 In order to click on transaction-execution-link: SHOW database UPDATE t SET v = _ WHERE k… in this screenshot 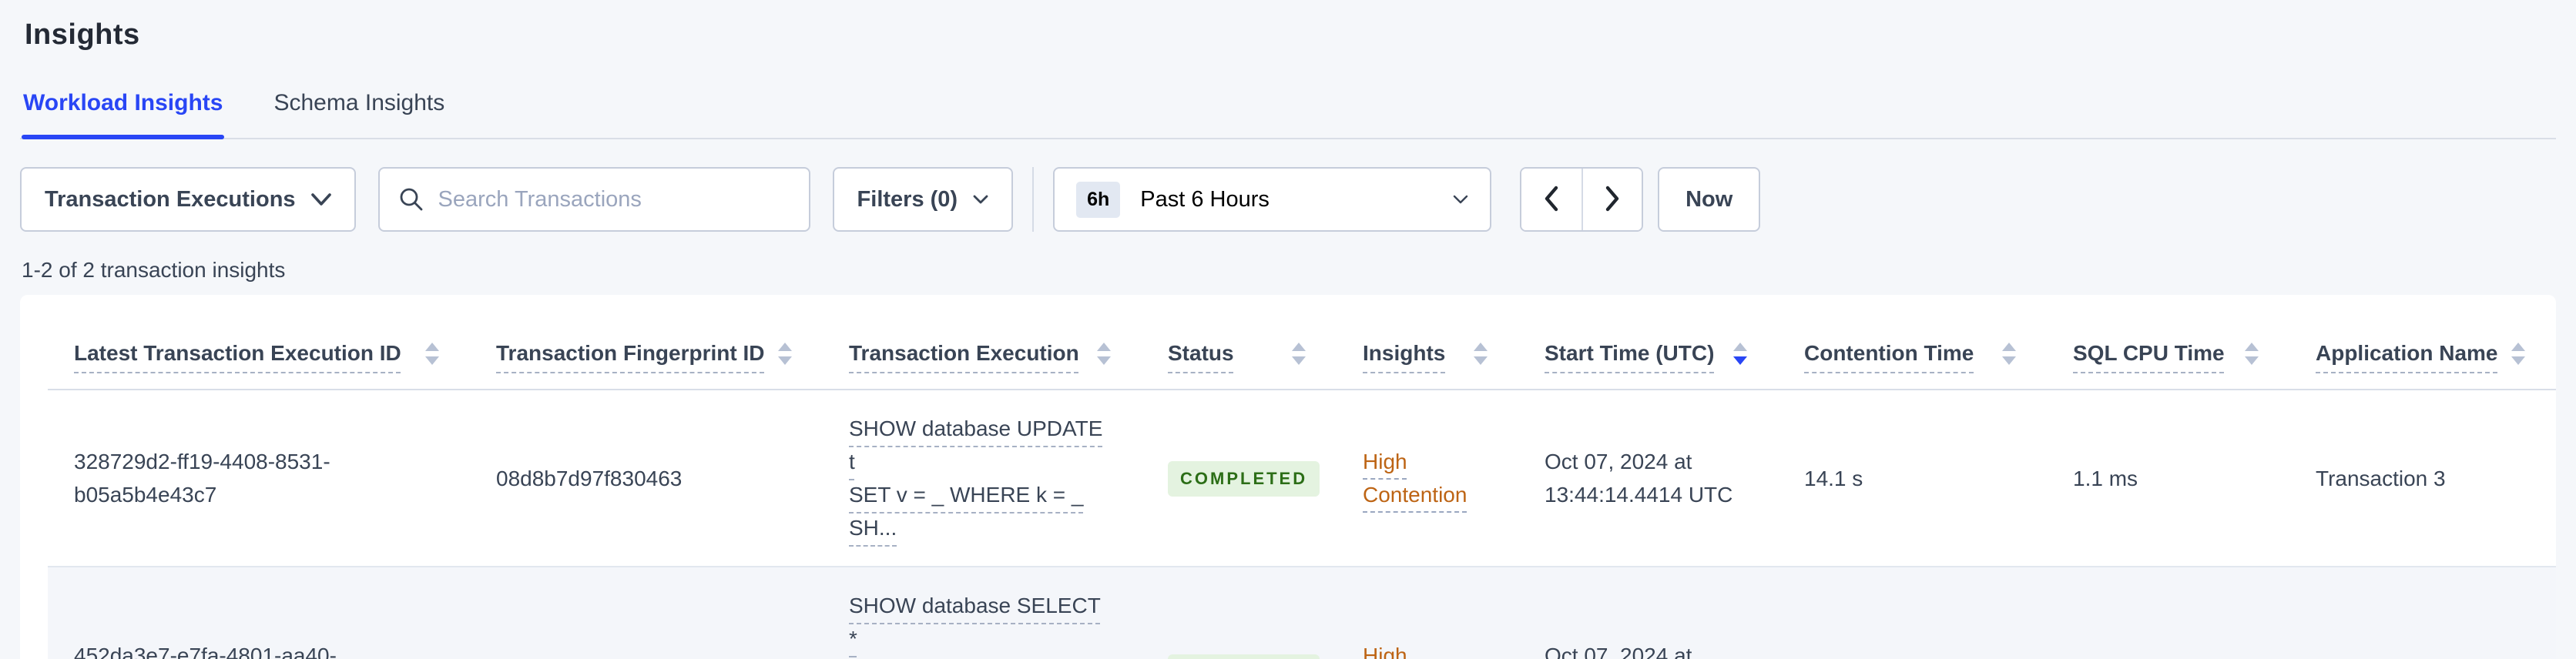, I will do `click(975, 478)`.